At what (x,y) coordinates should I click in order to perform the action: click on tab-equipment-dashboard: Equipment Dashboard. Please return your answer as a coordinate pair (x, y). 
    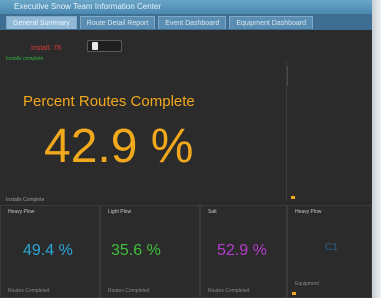
    Looking at the image, I should click on (271, 22).